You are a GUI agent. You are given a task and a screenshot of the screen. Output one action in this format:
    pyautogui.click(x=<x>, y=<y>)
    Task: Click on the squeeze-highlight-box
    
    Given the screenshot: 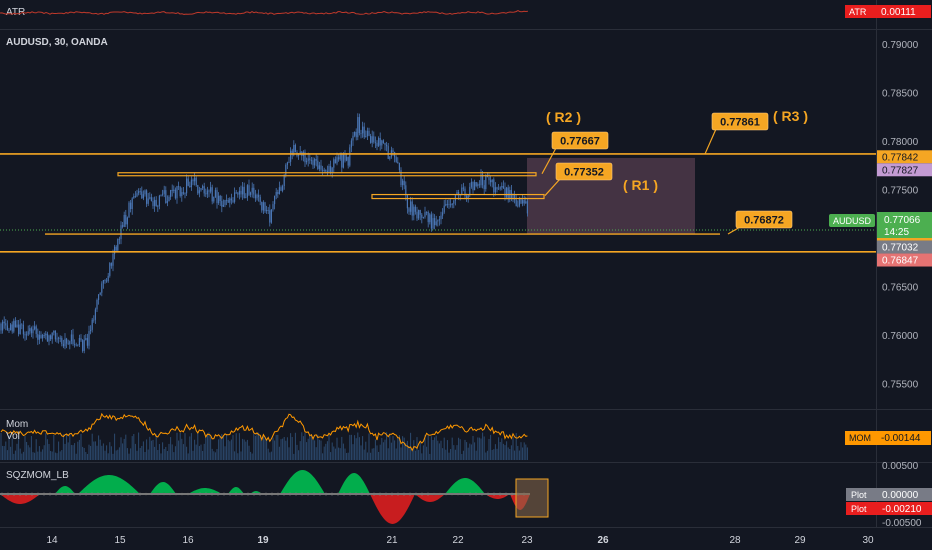 What is the action you would take?
    pyautogui.click(x=532, y=498)
    